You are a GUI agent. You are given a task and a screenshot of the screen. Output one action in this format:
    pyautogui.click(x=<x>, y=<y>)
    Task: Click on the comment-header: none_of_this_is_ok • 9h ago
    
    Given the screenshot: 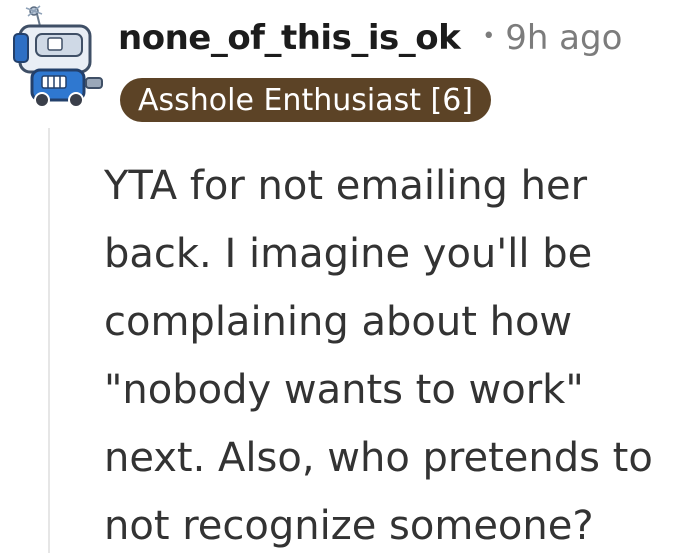 What is the action you would take?
    pyautogui.click(x=370, y=38)
    